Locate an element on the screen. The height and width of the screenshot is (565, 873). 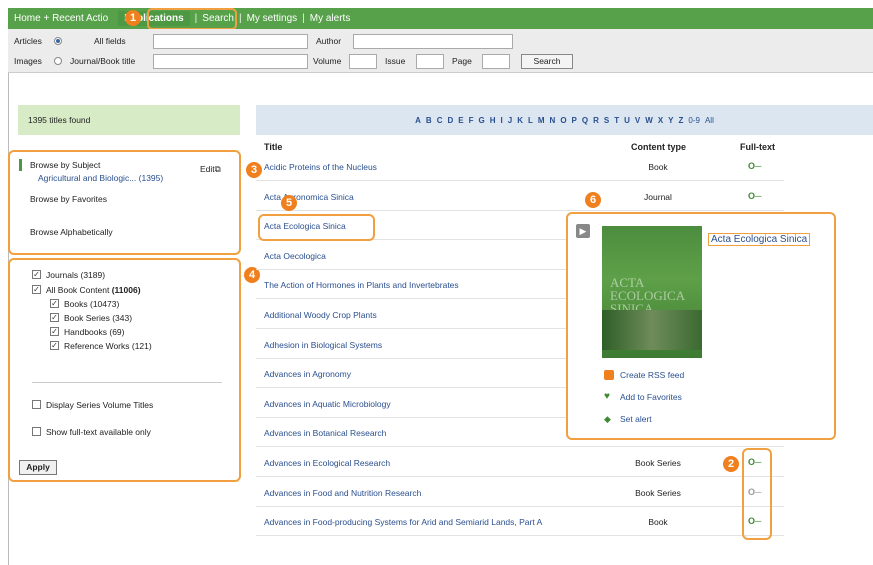
browse-alphabetically: Browse Alphabetically is located at coordinates (71, 232).